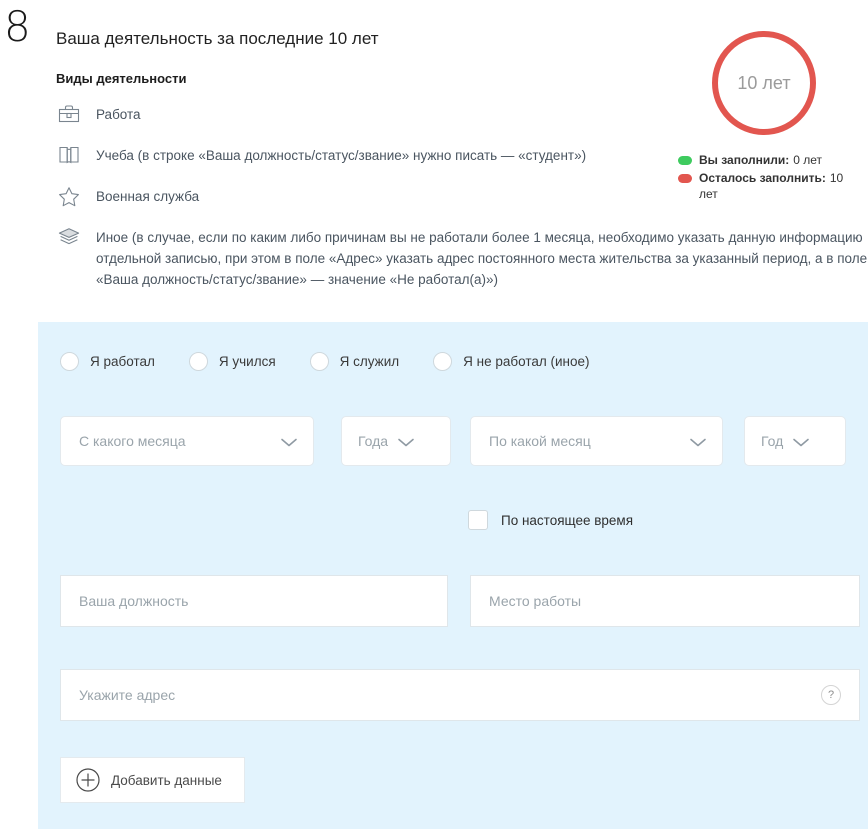 This screenshot has width=868, height=829. Describe the element at coordinates (373, 441) in the screenshot. I see `select-placeholder: Года` at that location.